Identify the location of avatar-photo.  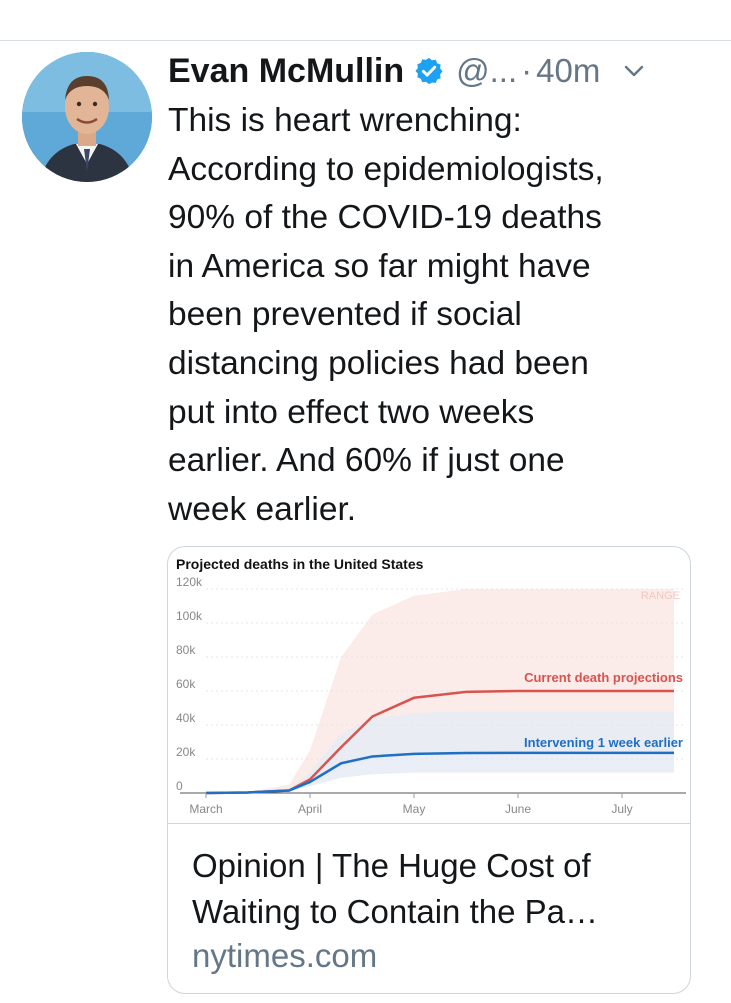
(87, 117).